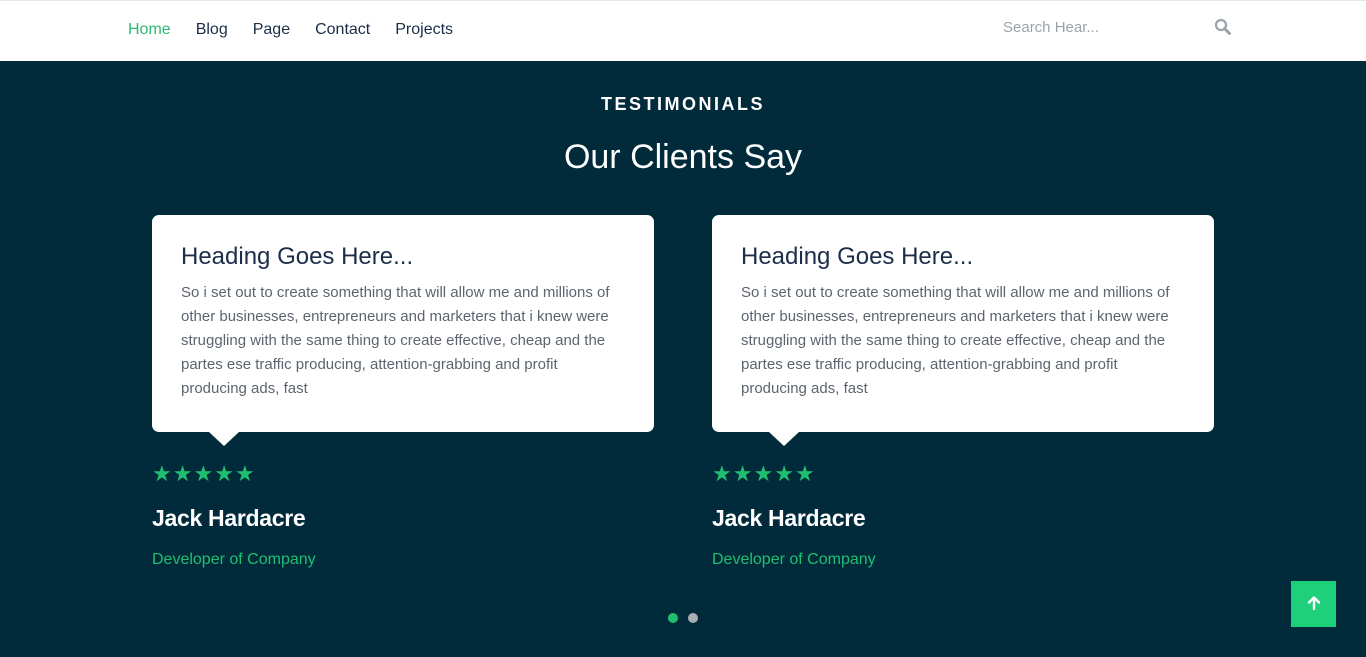 The width and height of the screenshot is (1366, 657). What do you see at coordinates (683, 30) in the screenshot?
I see `top-navigation: Home Blog Page Contact Projects` at bounding box center [683, 30].